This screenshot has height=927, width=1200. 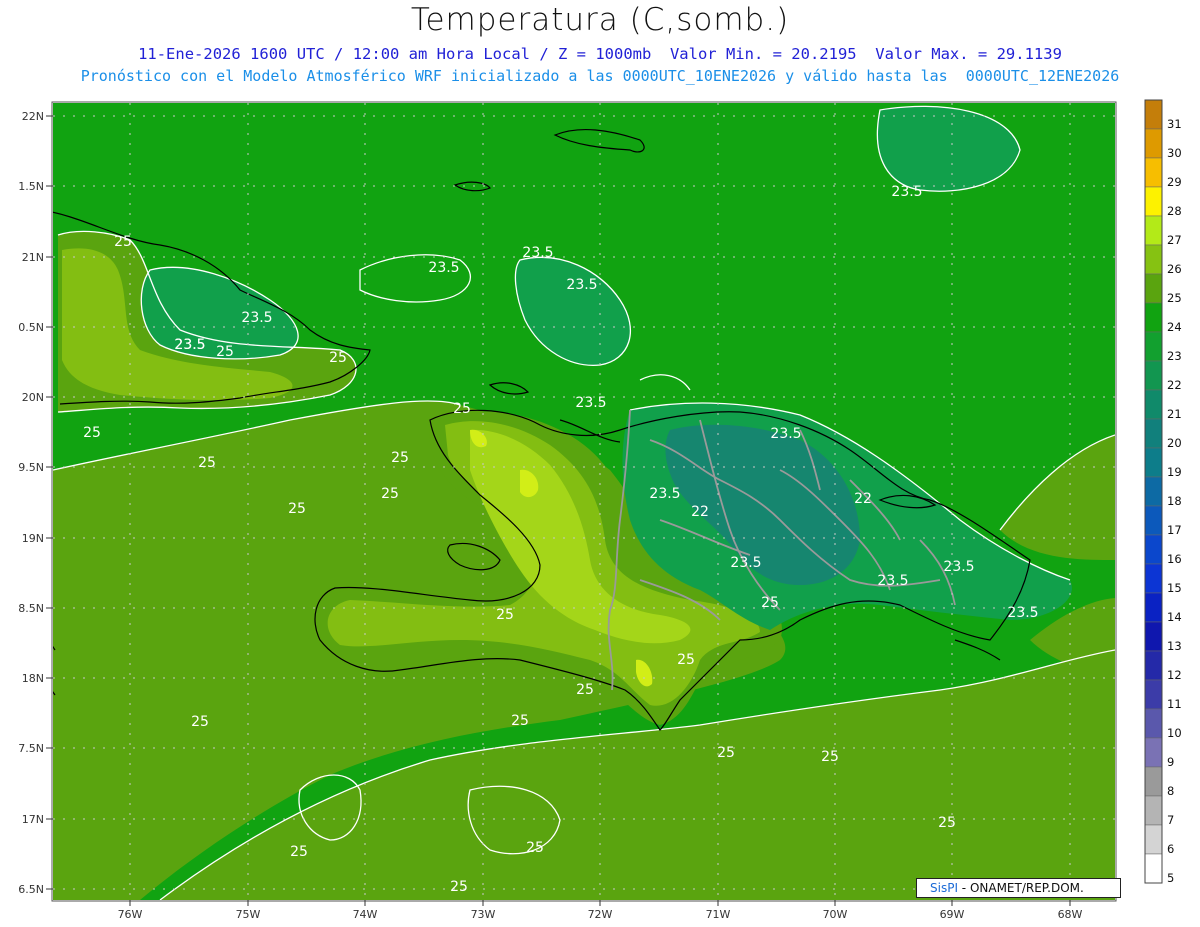 I want to click on lon-label: 71W, so click(x=718, y=914).